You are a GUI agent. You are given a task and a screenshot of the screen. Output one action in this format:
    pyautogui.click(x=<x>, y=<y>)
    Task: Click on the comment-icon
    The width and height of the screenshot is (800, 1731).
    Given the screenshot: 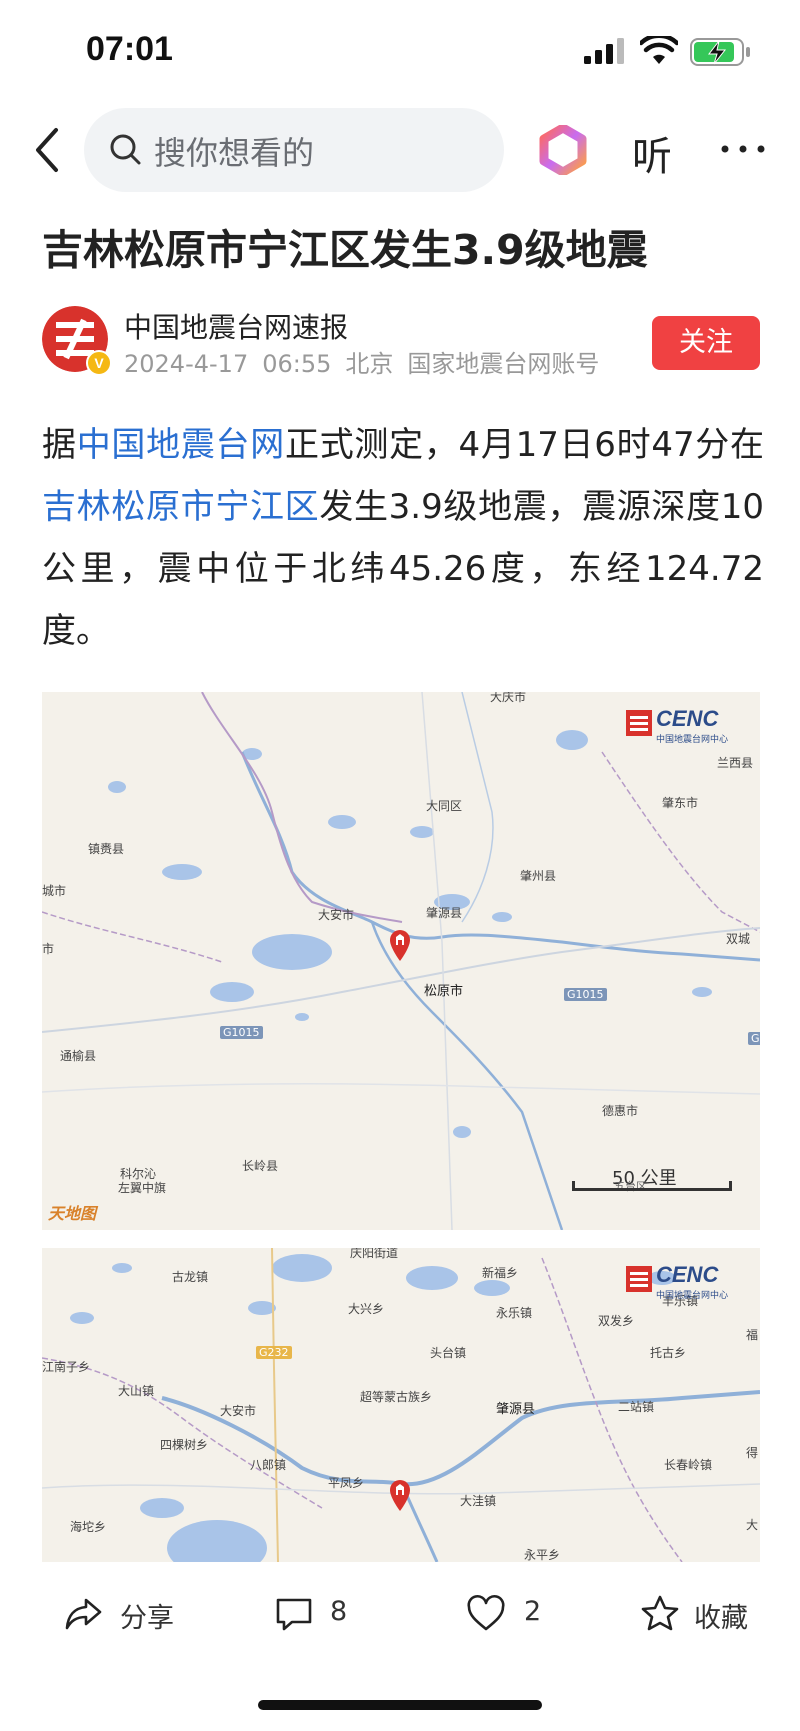 What is the action you would take?
    pyautogui.click(x=294, y=1614)
    